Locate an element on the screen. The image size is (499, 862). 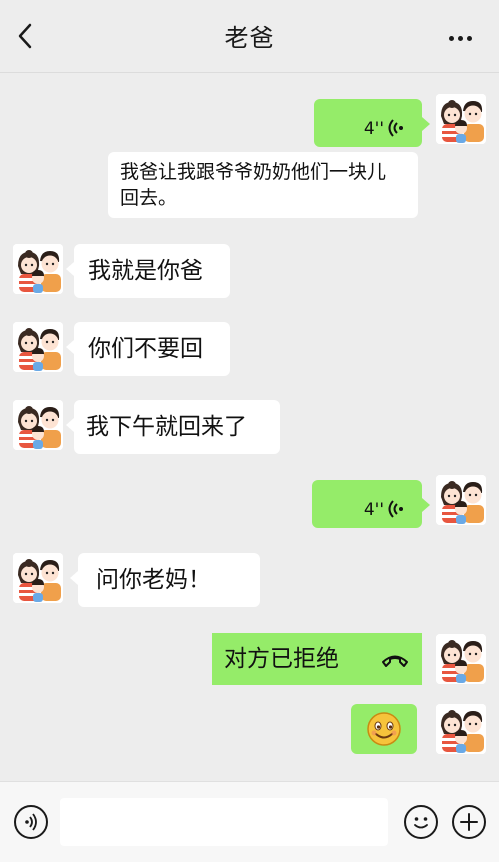
hangup-phone-icon is located at coordinates (395, 664).